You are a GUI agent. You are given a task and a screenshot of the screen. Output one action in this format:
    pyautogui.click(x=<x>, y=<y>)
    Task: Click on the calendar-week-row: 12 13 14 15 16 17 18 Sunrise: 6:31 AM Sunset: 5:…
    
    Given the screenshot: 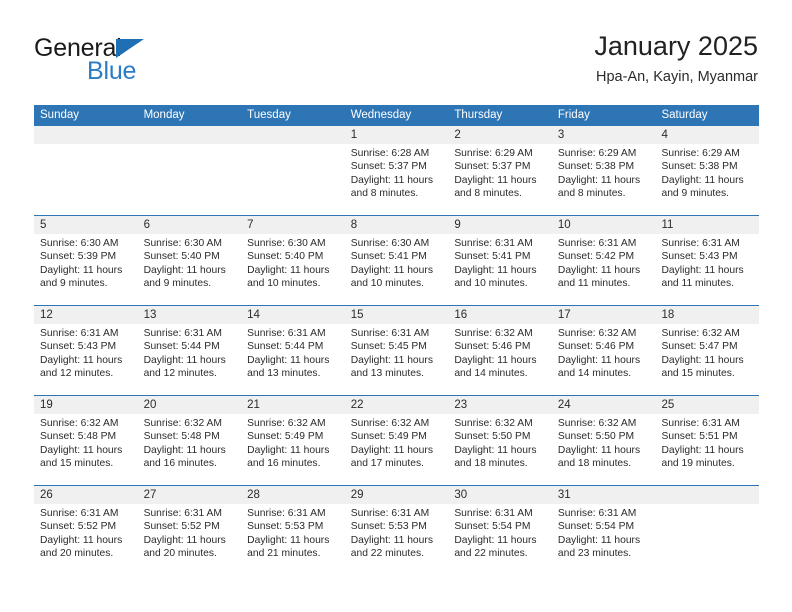 What is the action you would take?
    pyautogui.click(x=396, y=350)
    